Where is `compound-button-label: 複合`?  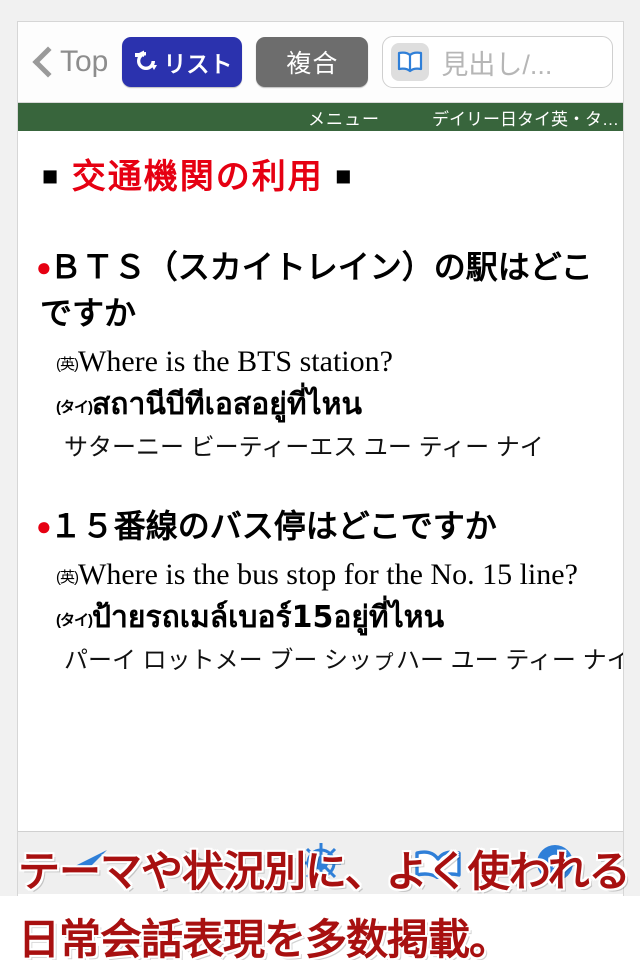 compound-button-label: 複合 is located at coordinates (312, 64).